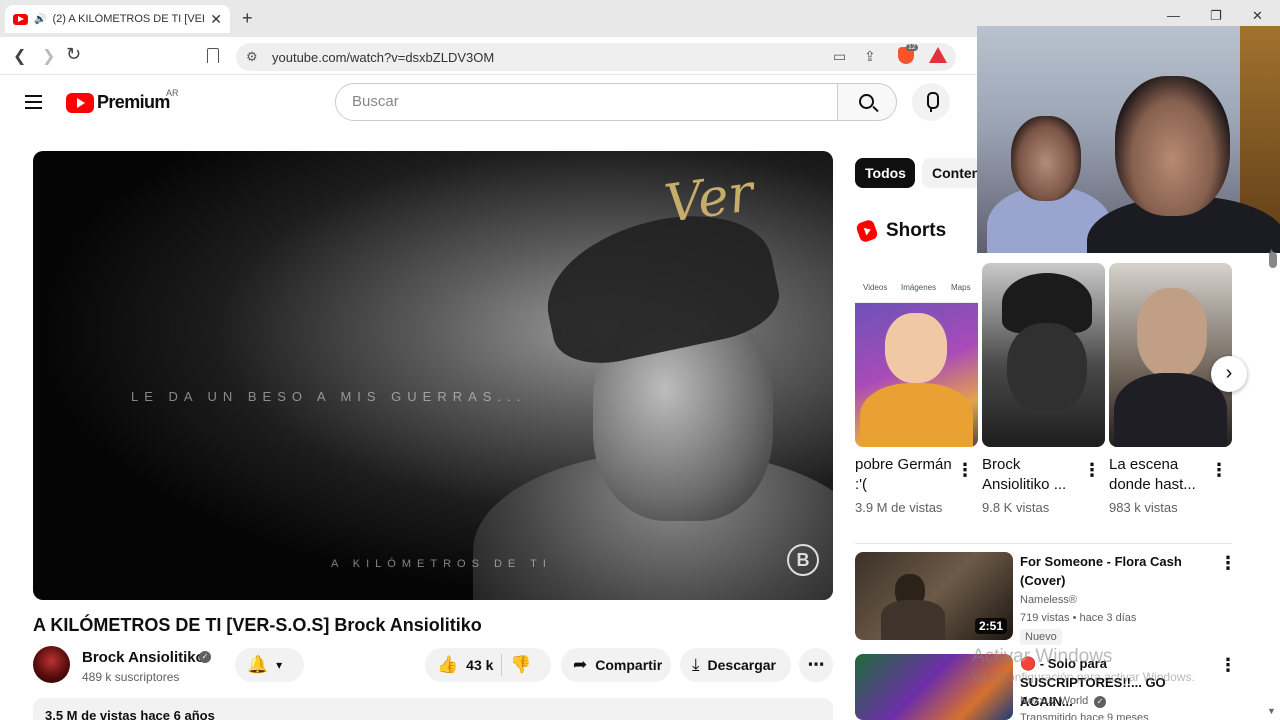 The width and height of the screenshot is (1280, 720). I want to click on more-horizontal-icon: ⋯, so click(816, 664).